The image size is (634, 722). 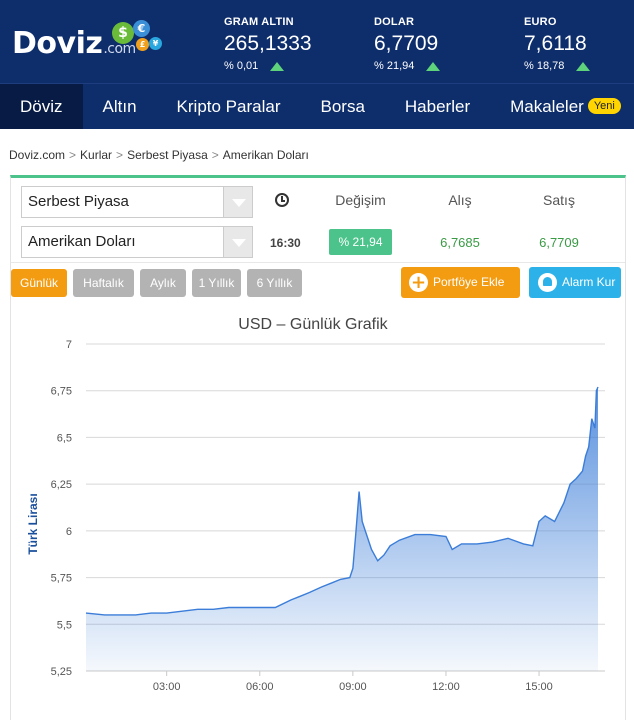 I want to click on y-axis-label: Türk Lirası, so click(x=33, y=523).